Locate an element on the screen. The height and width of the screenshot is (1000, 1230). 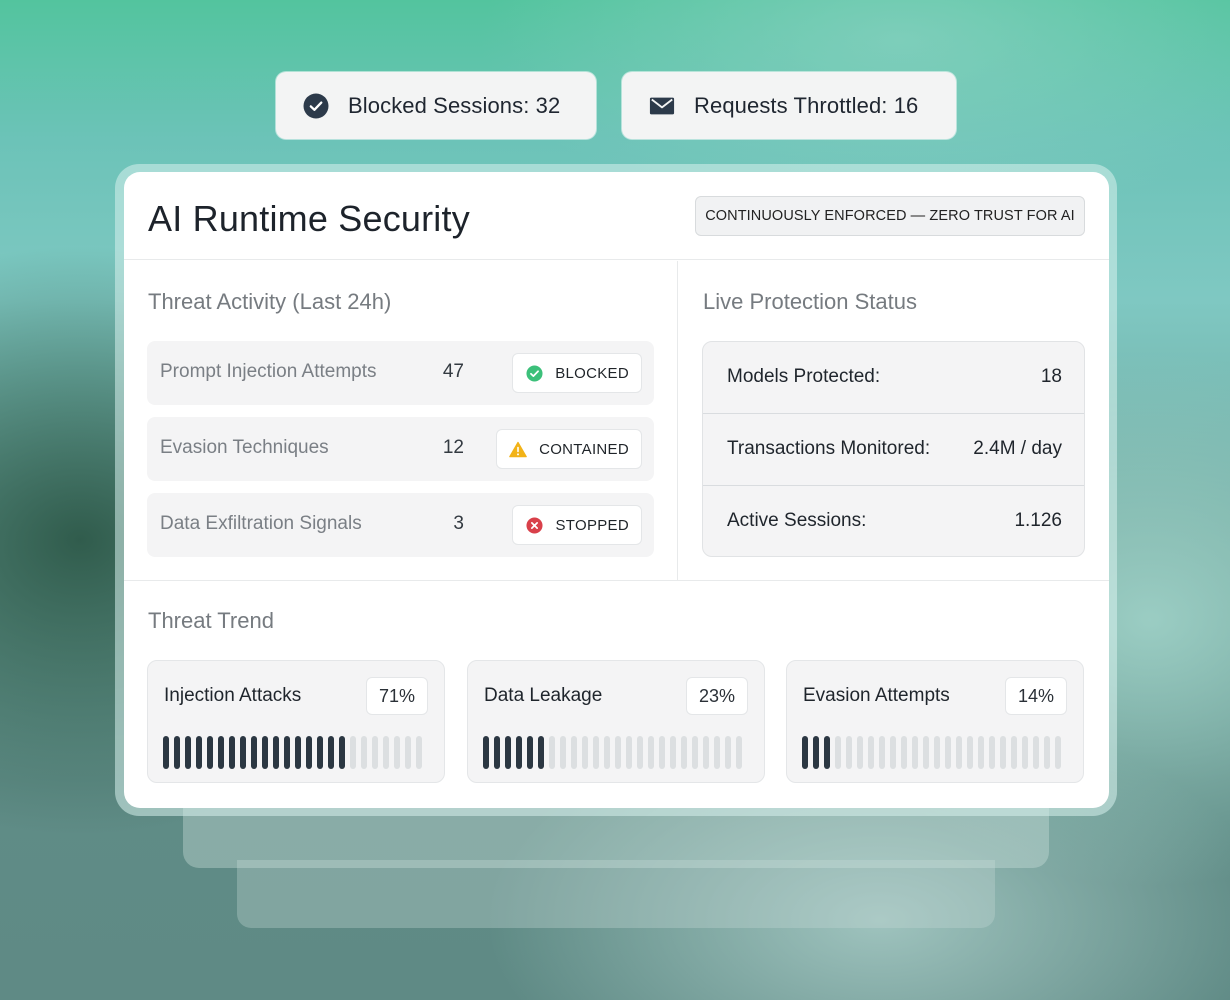
blocked-sessions-label: Blocked Sessions: 32 is located at coordinates (454, 105).